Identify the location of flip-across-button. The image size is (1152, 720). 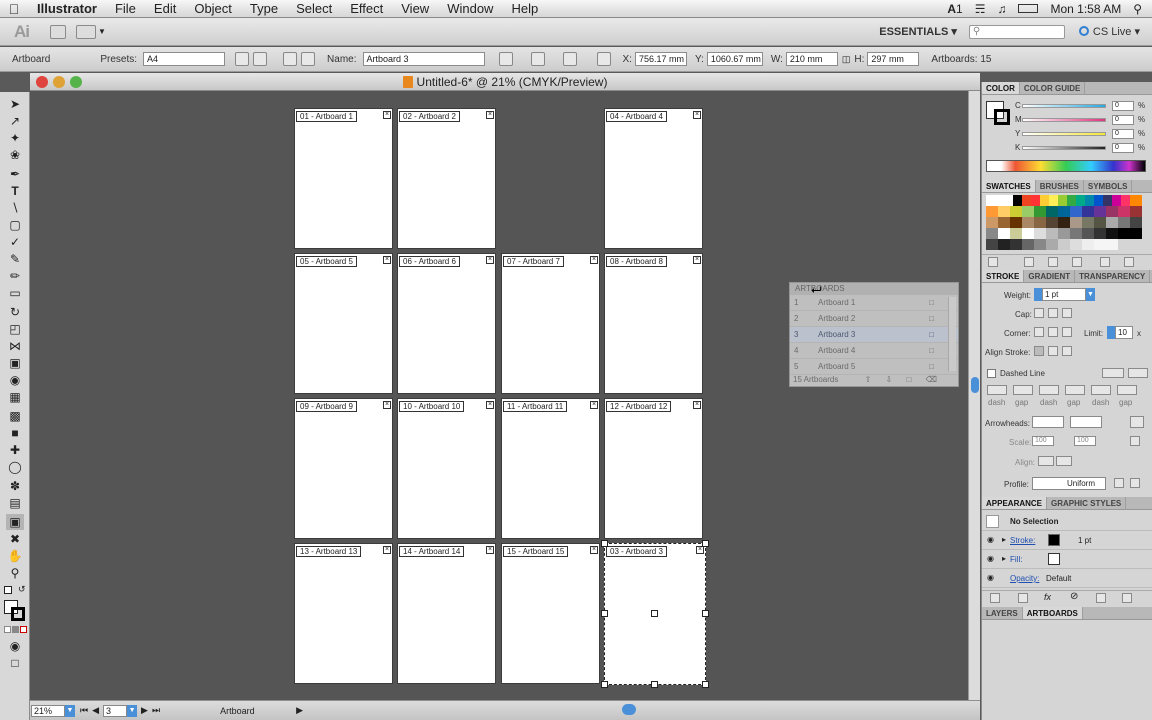
(1135, 483).